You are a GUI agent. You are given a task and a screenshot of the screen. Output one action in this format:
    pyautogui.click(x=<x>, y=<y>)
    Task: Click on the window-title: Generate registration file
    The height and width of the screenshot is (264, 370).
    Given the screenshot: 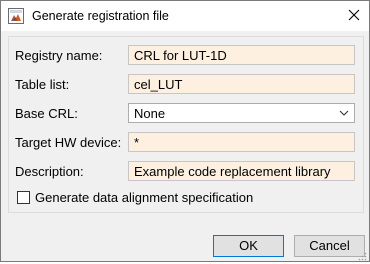 What is the action you would take?
    pyautogui.click(x=100, y=16)
    